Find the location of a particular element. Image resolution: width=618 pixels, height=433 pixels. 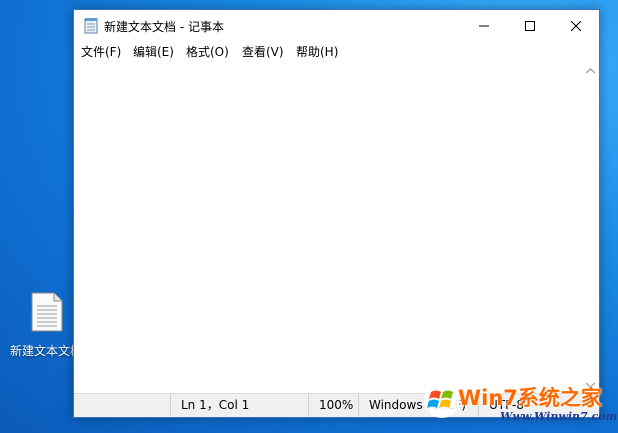

notepad-icon is located at coordinates (91, 26).